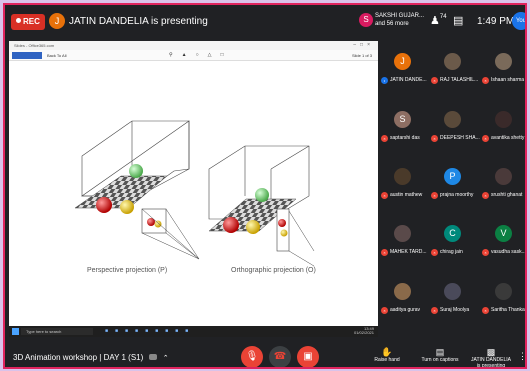  What do you see at coordinates (452, 233) in the screenshot?
I see `participant-avatar: C` at bounding box center [452, 233].